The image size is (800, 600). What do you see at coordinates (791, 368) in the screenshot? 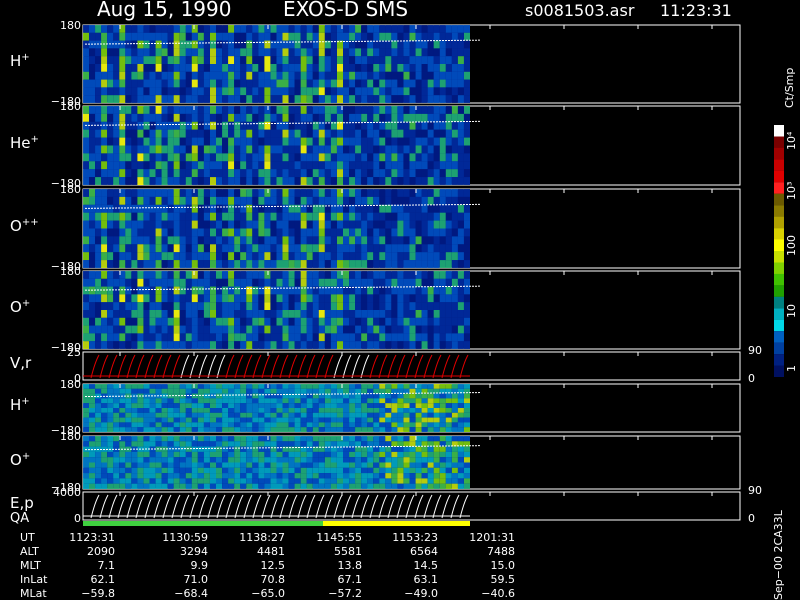
I see `colorbar-label-1: 1` at bounding box center [791, 368].